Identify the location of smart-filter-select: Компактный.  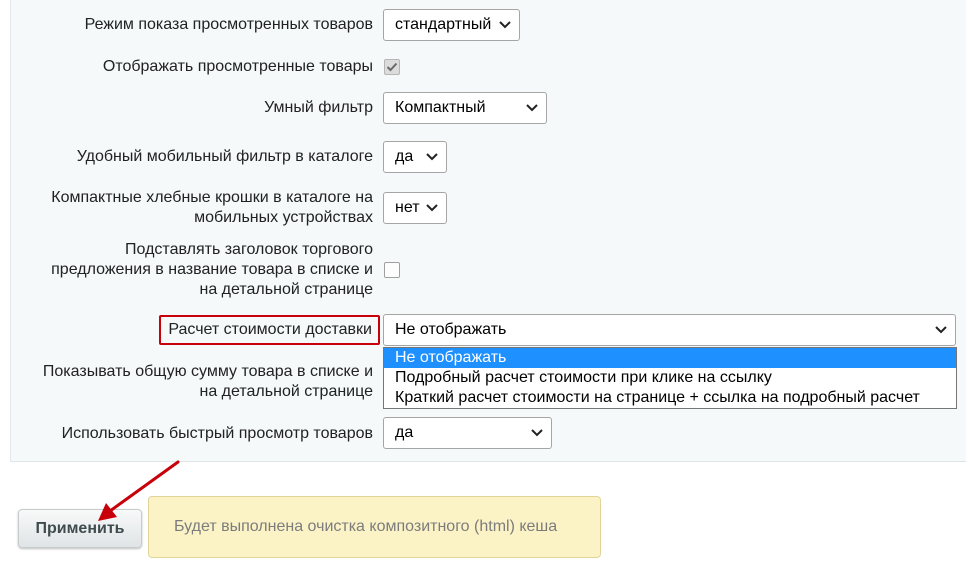
(465, 108).